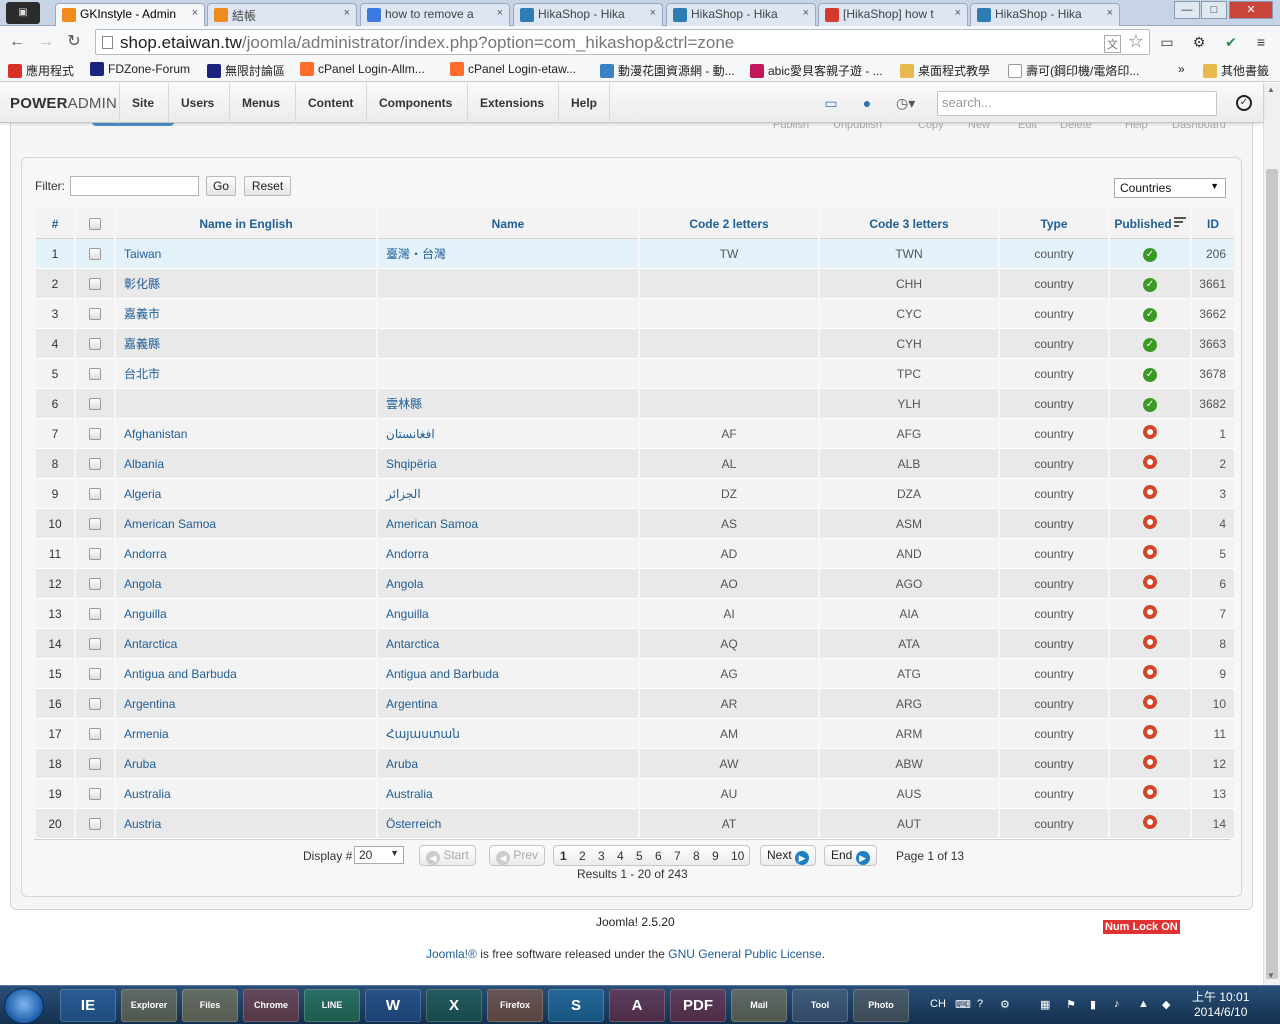 The width and height of the screenshot is (1280, 1024). Describe the element at coordinates (1150, 314) in the screenshot. I see `published-check-icon: ✓` at that location.